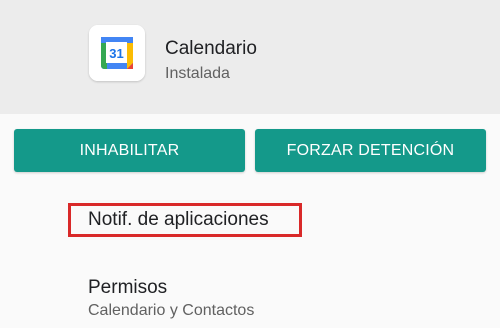 The height and width of the screenshot is (328, 500). What do you see at coordinates (211, 48) in the screenshot?
I see `app-title: Calendario` at bounding box center [211, 48].